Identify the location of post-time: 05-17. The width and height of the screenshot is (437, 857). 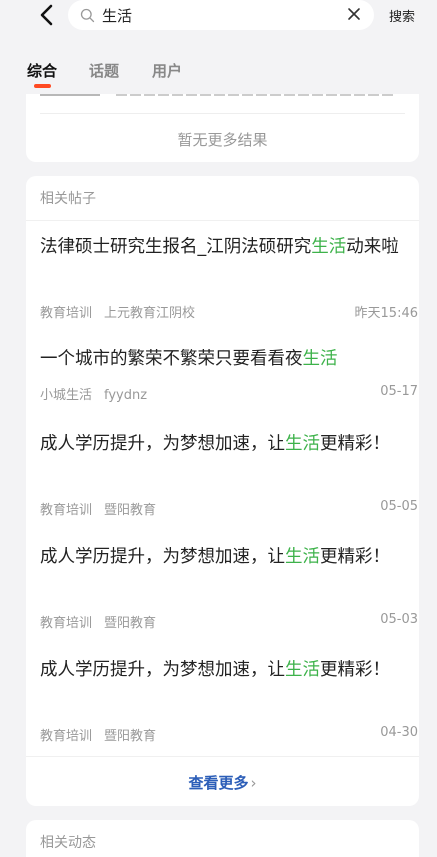
(399, 391).